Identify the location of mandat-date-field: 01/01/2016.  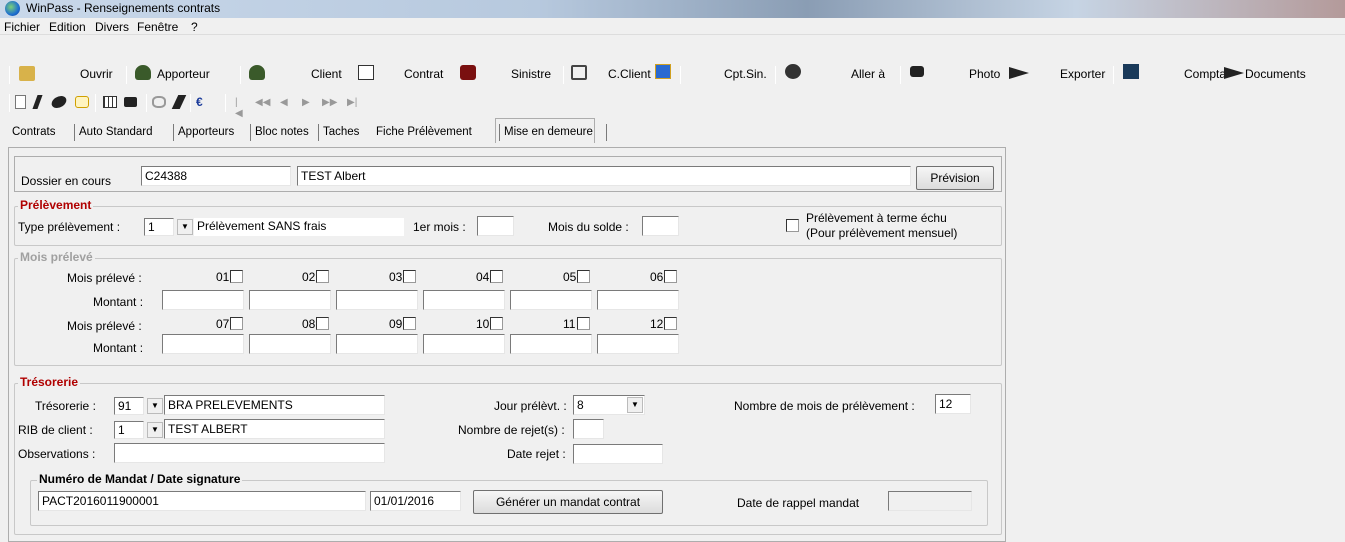
(415, 501).